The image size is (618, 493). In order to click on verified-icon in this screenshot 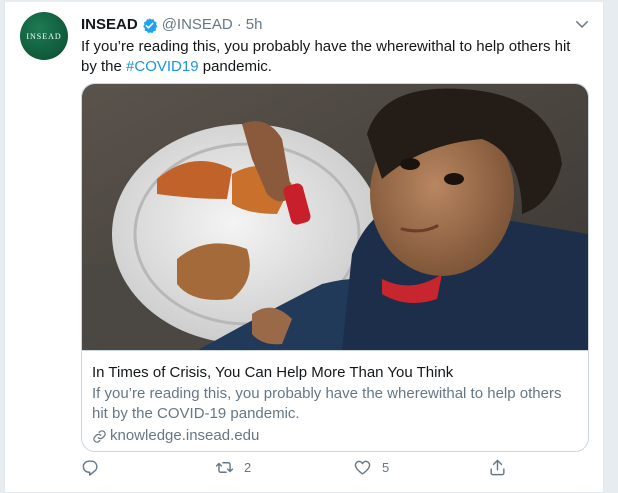, I will do `click(150, 25)`.